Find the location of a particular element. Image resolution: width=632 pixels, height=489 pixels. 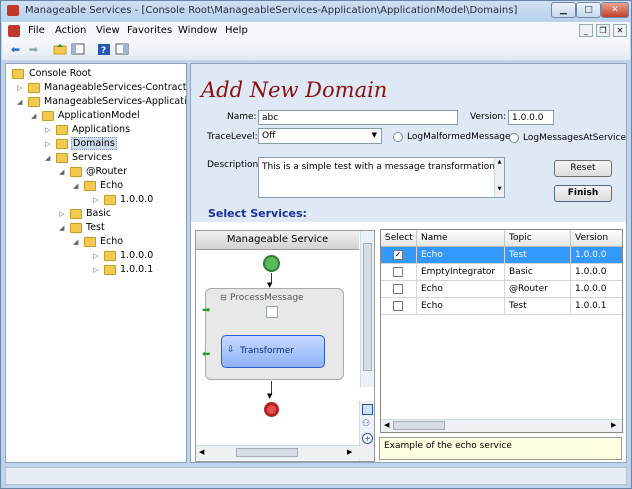

menu-view: View is located at coordinates (108, 30).